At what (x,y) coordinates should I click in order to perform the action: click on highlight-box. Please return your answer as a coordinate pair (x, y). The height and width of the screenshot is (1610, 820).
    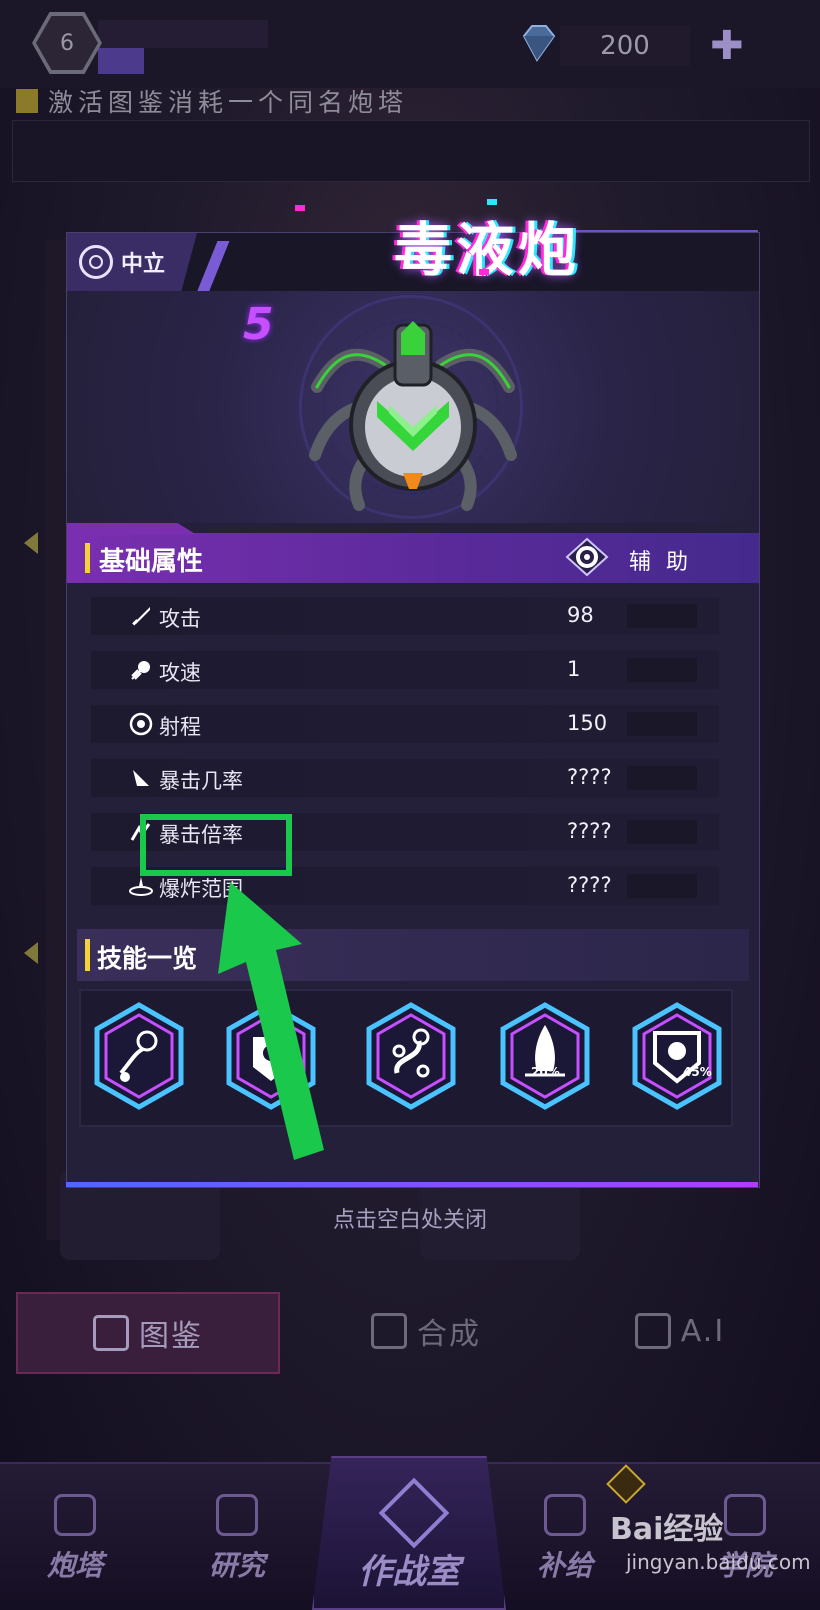
    Looking at the image, I should click on (216, 845).